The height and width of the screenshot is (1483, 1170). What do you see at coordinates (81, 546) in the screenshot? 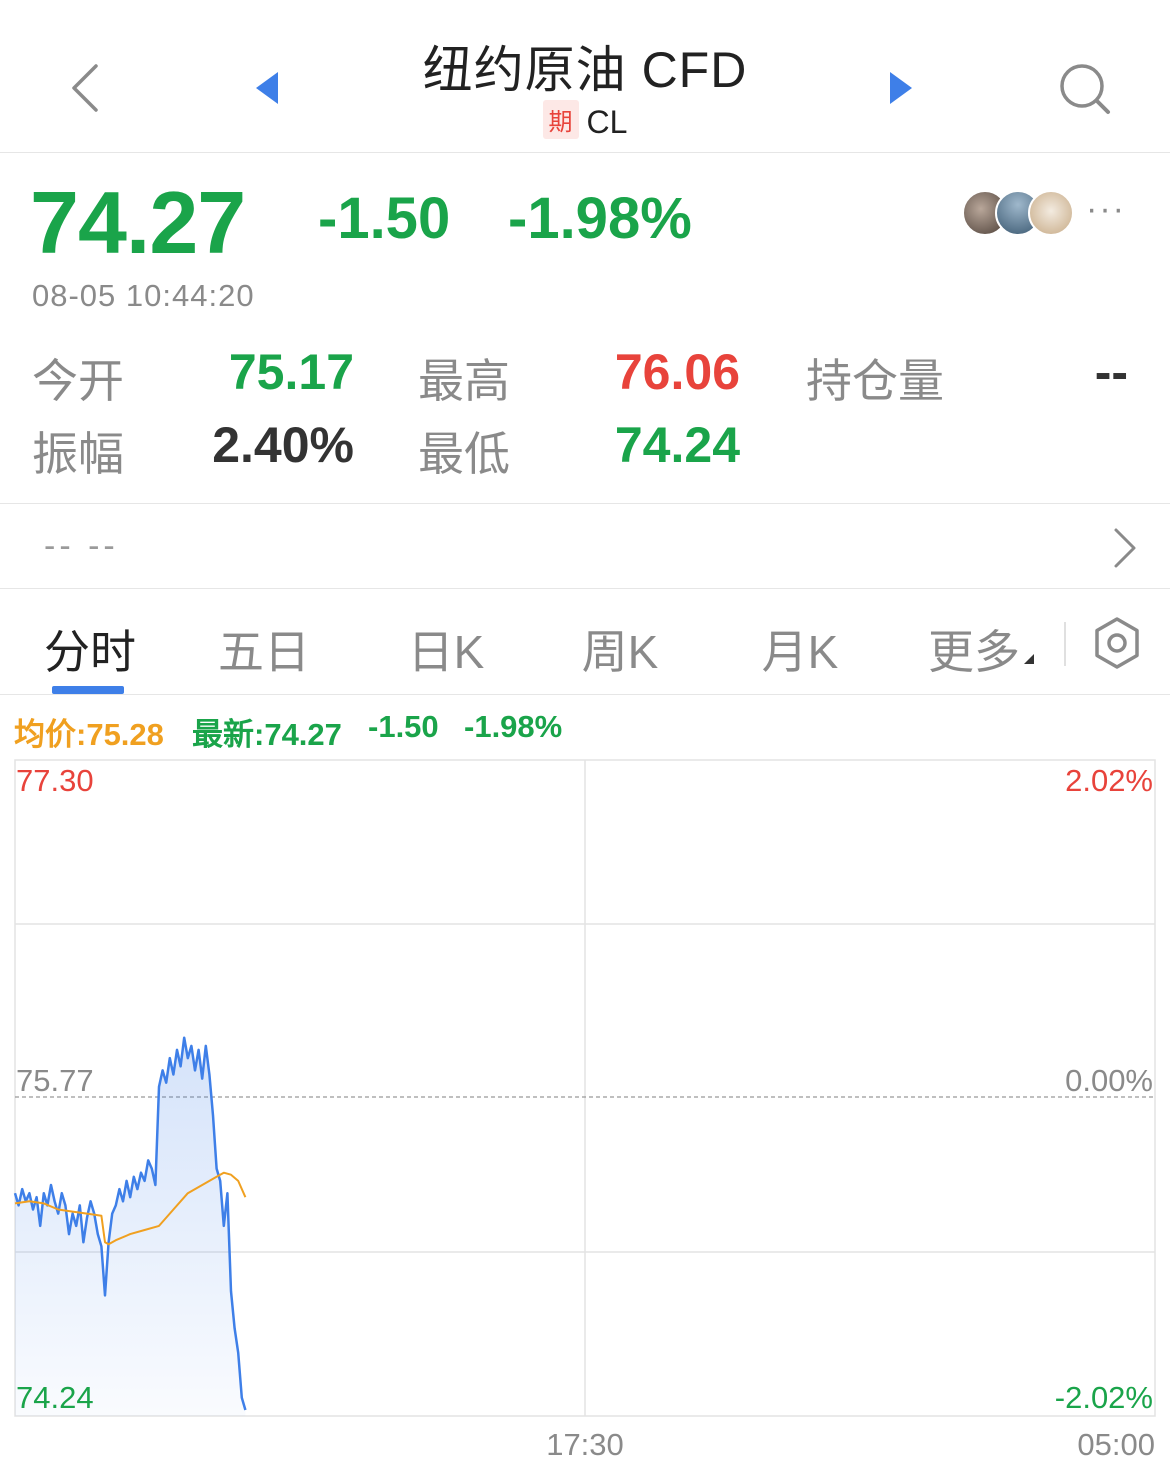
I see `news-text: -- --` at bounding box center [81, 546].